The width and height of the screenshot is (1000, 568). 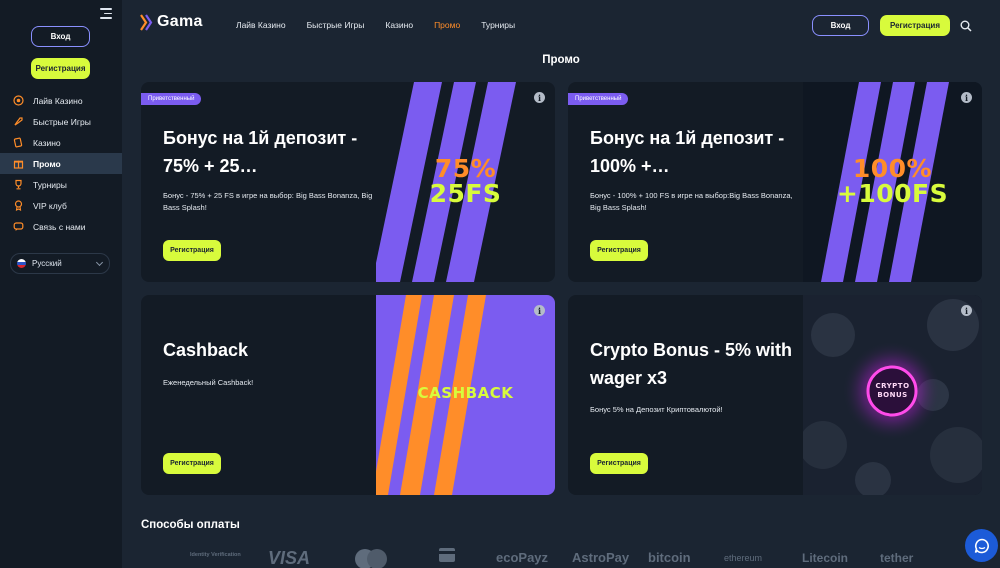 I want to click on promo-title: Cashback, so click(x=206, y=350).